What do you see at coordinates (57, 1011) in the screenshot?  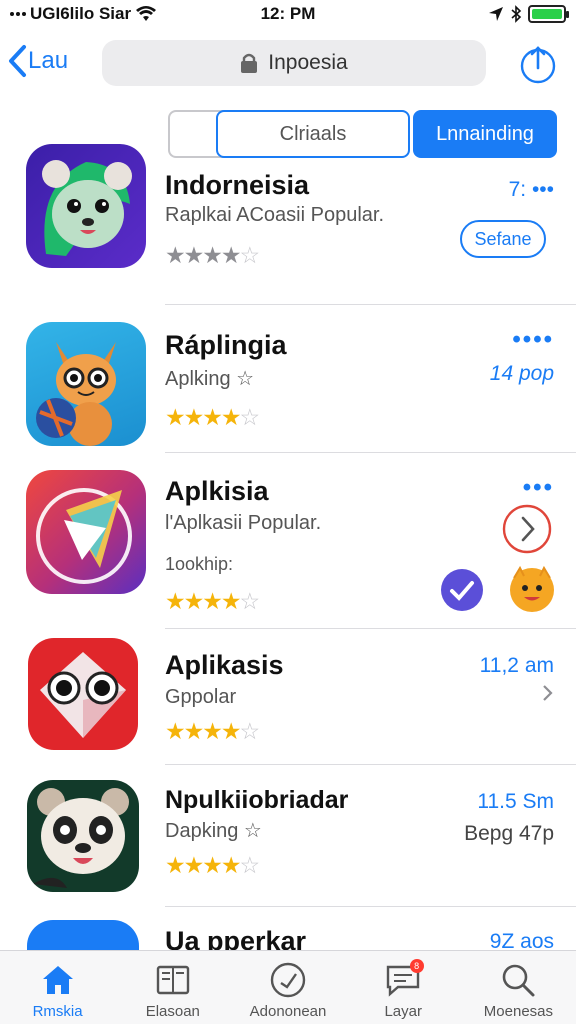 I see `tab-label: Rmskia` at bounding box center [57, 1011].